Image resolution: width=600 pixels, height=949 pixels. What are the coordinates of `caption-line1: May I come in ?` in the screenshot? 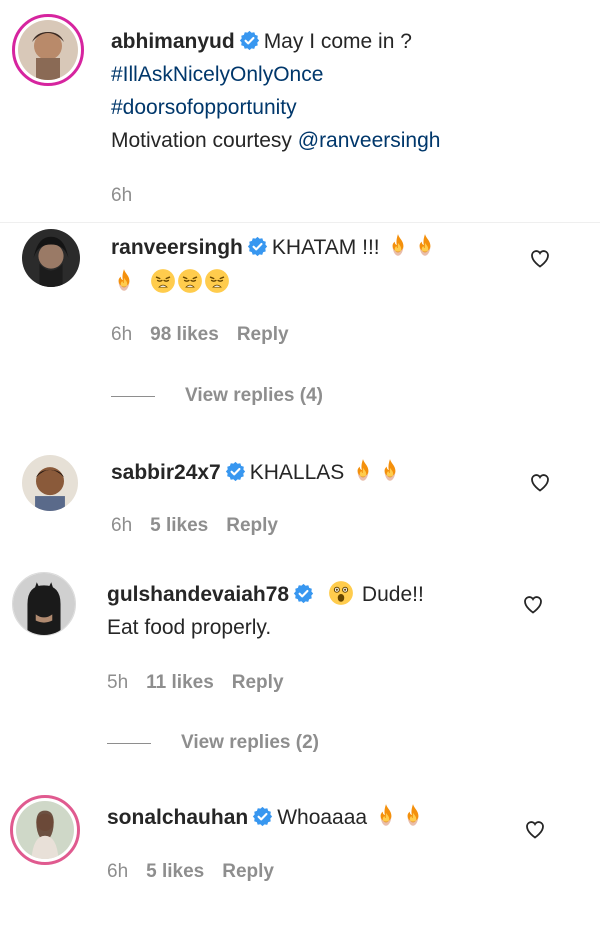 It's located at (337, 41).